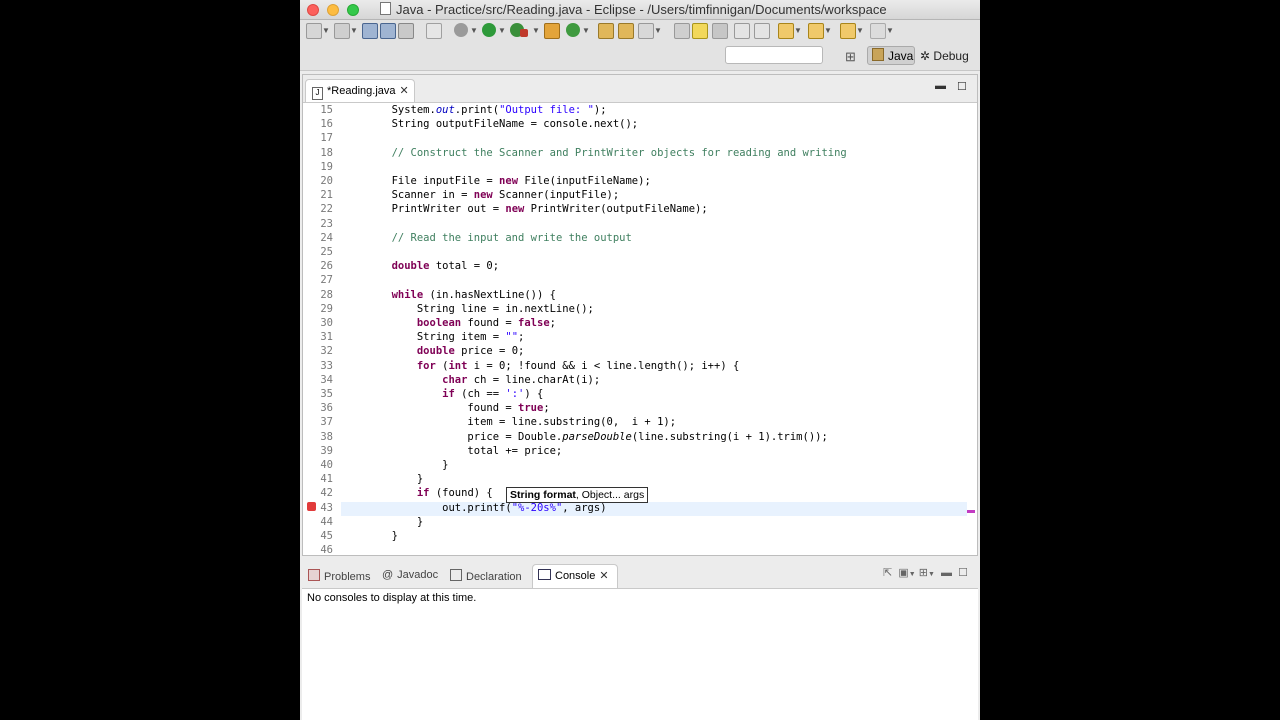 Image resolution: width=1280 pixels, height=720 pixels. I want to click on line-number: 16, so click(326, 124).